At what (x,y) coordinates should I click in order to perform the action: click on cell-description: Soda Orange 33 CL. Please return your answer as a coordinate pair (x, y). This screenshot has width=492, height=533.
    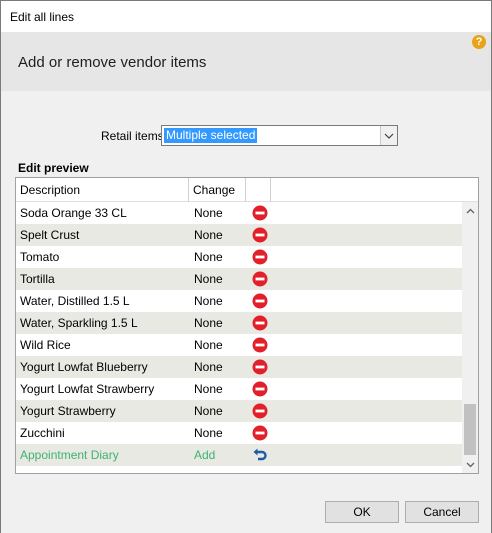
    Looking at the image, I should click on (73, 213).